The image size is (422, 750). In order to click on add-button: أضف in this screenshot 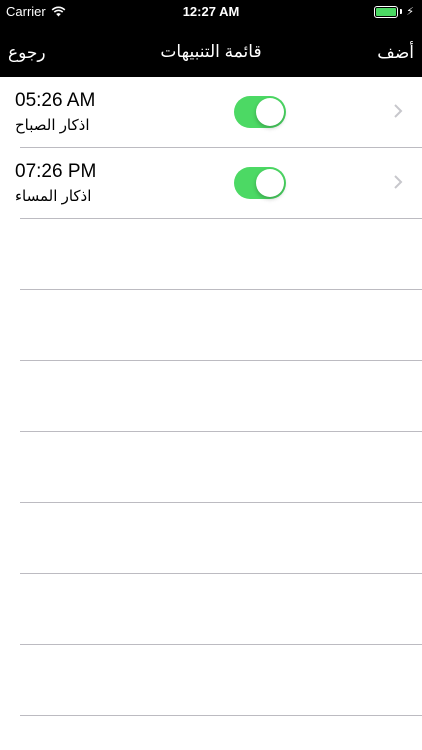, I will do `click(395, 53)`.